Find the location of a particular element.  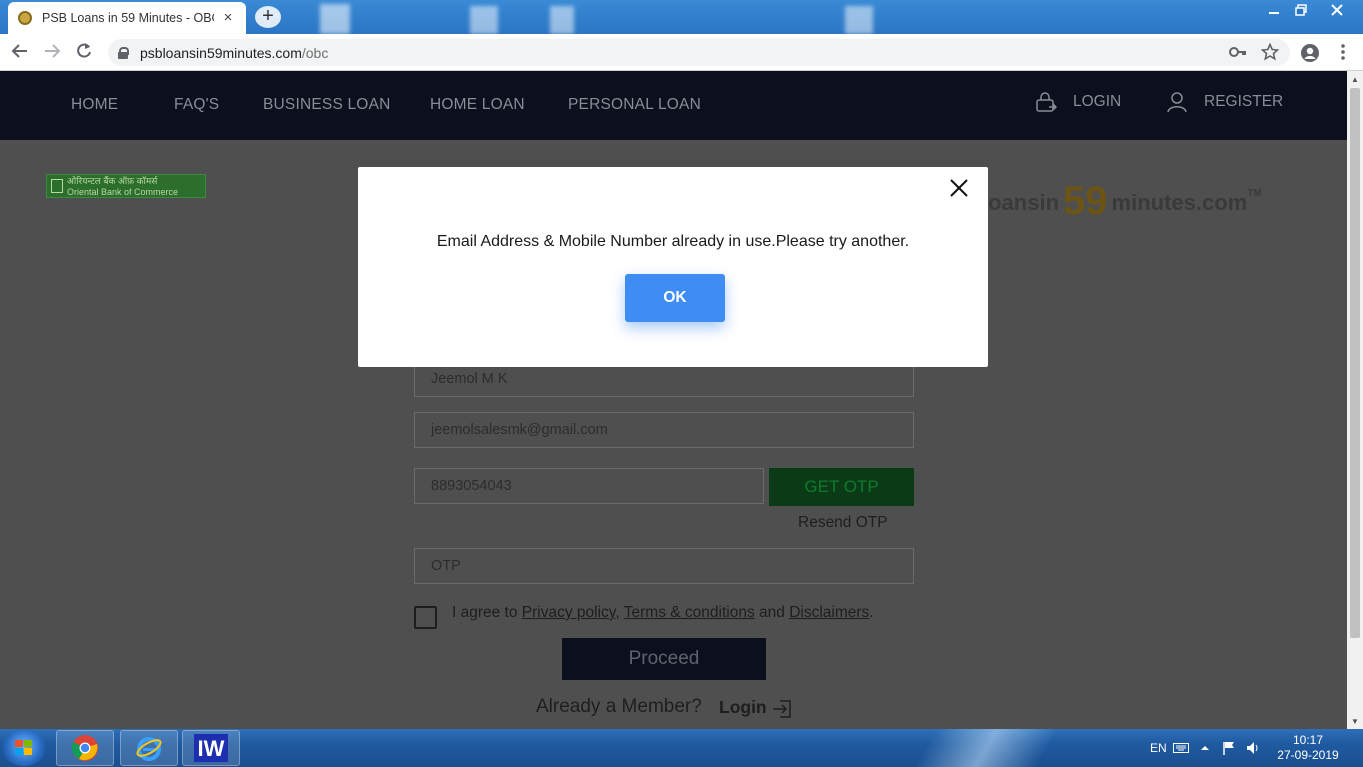

nav-business-loan: BUSINESS LOAN is located at coordinates (327, 105).